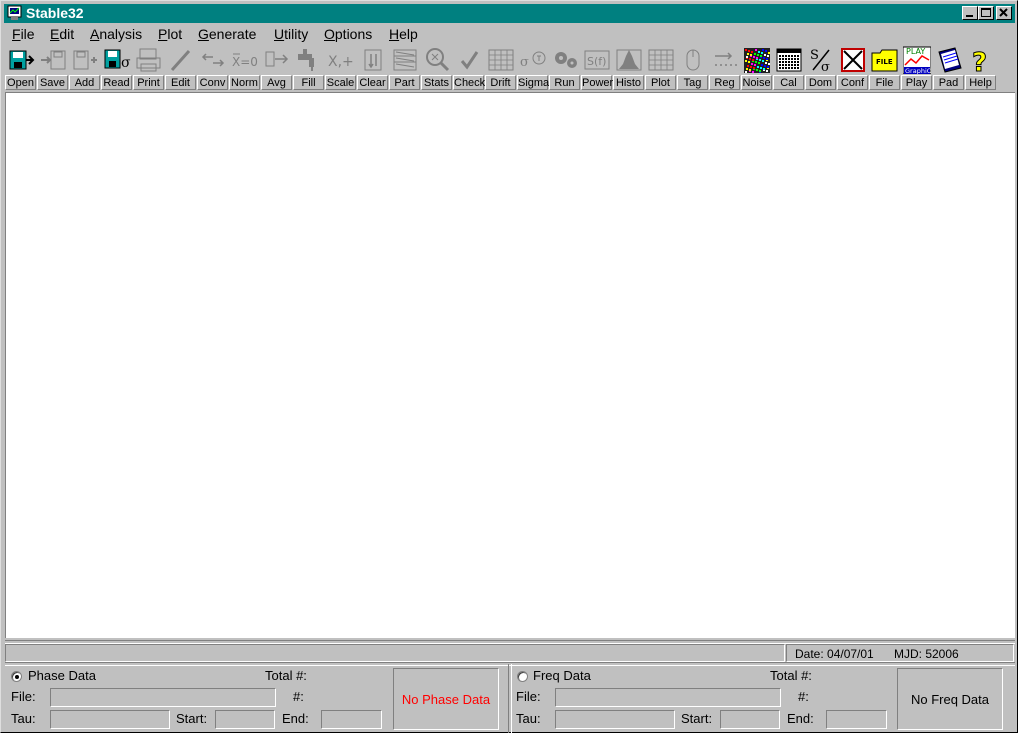 This screenshot has width=1018, height=733. Describe the element at coordinates (117, 60) in the screenshot. I see `read-sigma-icon: σ` at that location.